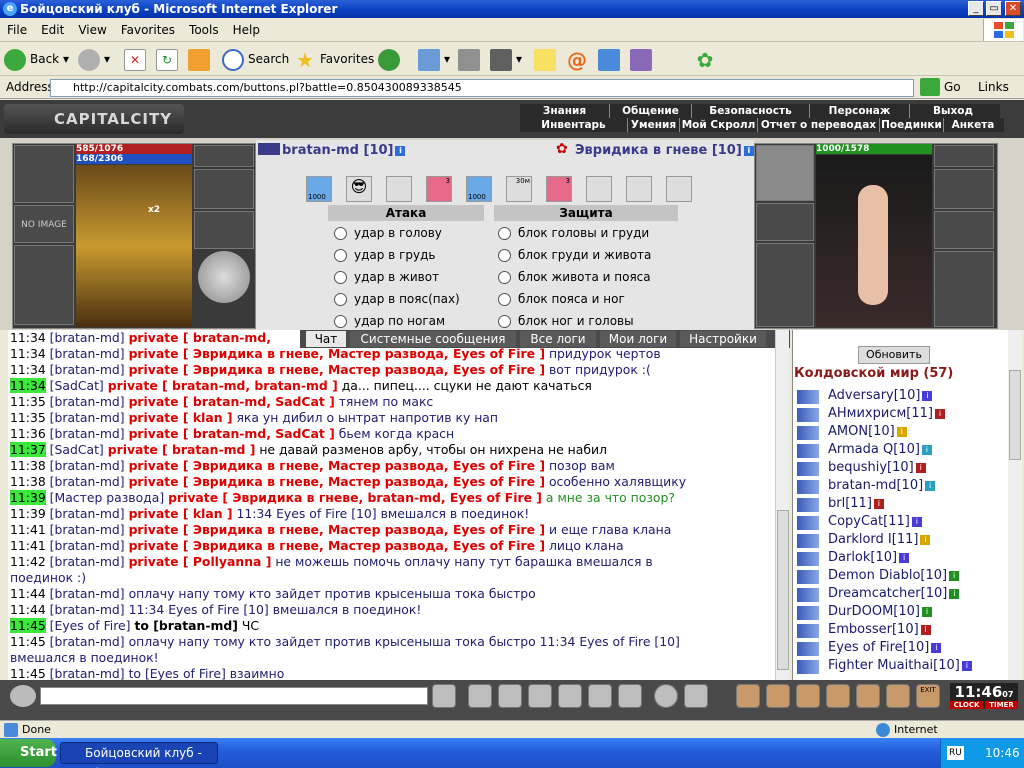 This screenshot has height=768, width=1024. What do you see at coordinates (874, 449) in the screenshot?
I see `user-name: Armada Q[10]` at bounding box center [874, 449].